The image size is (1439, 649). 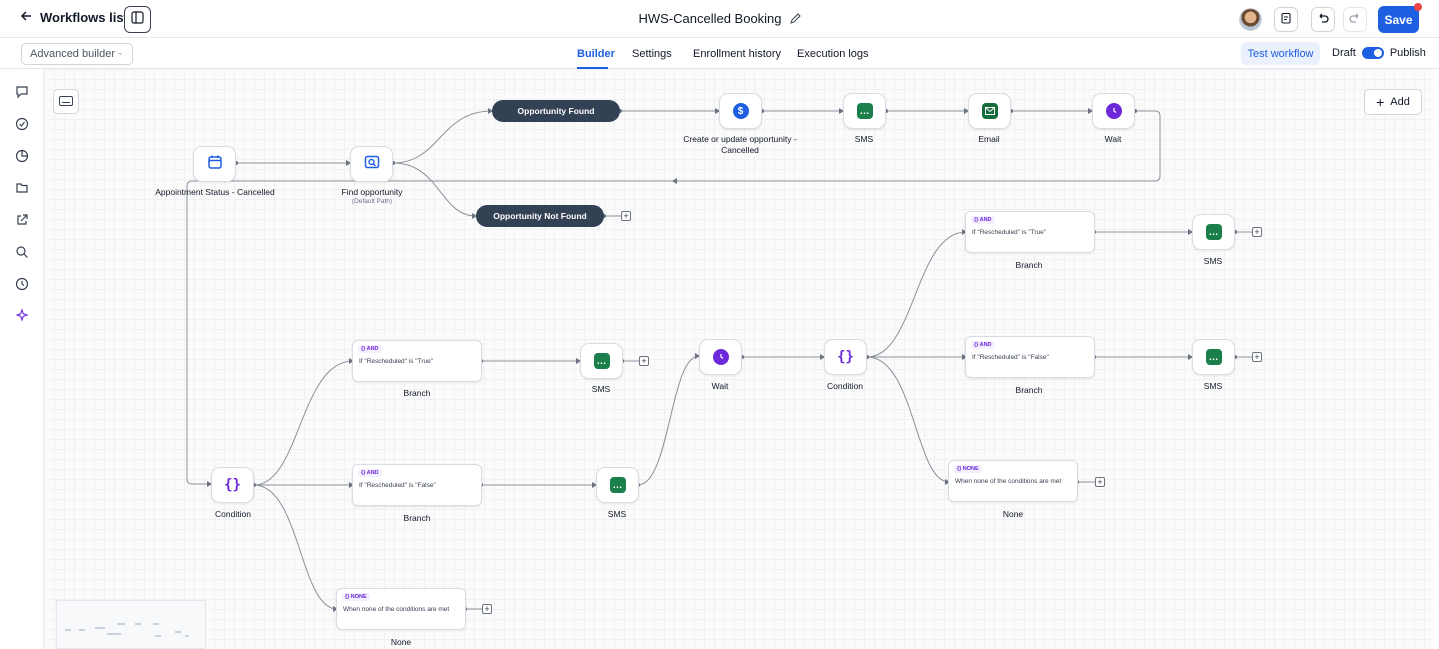 I want to click on calendar-icon, so click(x=215, y=164).